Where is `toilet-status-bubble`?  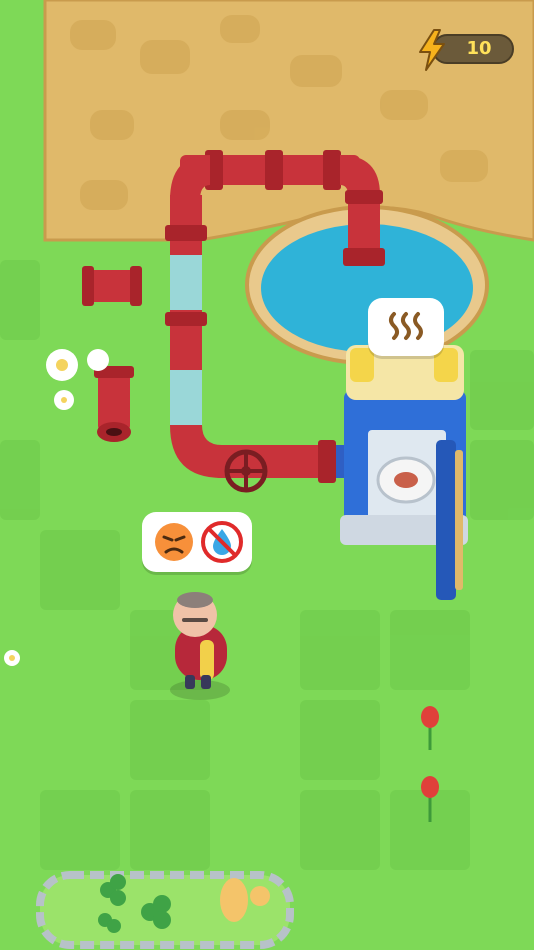 toilet-status-bubble is located at coordinates (406, 327).